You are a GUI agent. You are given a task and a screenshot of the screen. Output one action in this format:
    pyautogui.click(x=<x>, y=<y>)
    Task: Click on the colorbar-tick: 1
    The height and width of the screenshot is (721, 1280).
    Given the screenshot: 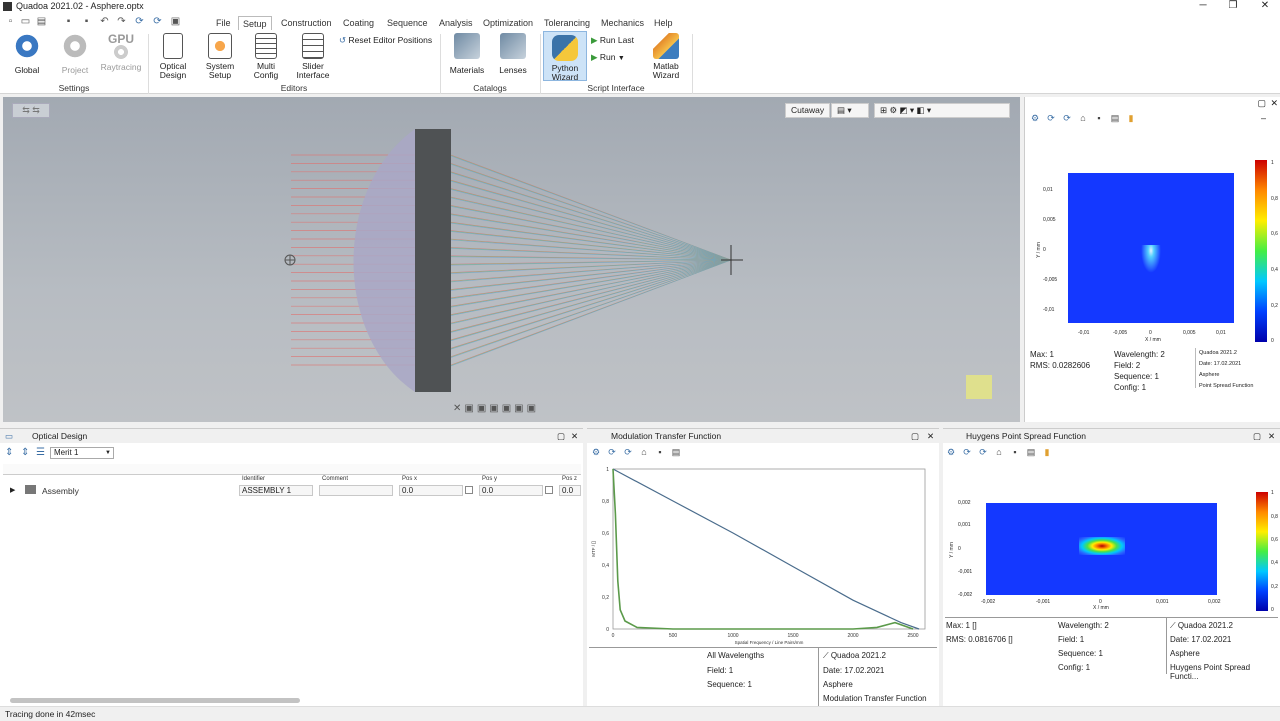 What is the action you would take?
    pyautogui.click(x=1272, y=163)
    